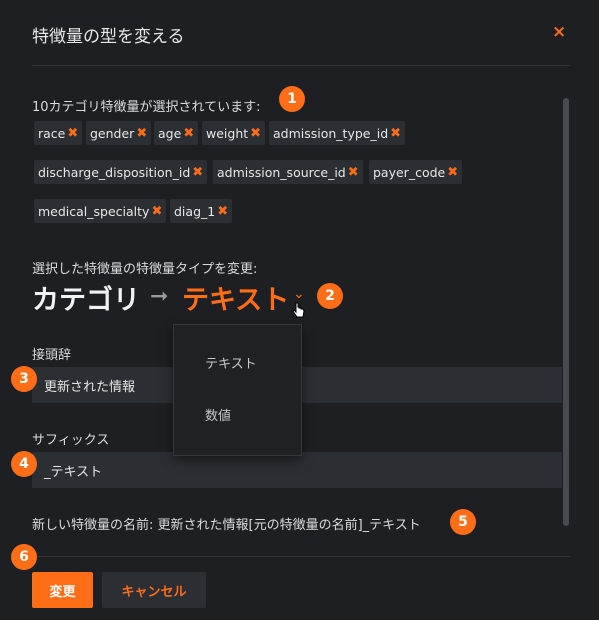 The width and height of the screenshot is (599, 620). I want to click on cancel-button: キャンセル, so click(154, 590).